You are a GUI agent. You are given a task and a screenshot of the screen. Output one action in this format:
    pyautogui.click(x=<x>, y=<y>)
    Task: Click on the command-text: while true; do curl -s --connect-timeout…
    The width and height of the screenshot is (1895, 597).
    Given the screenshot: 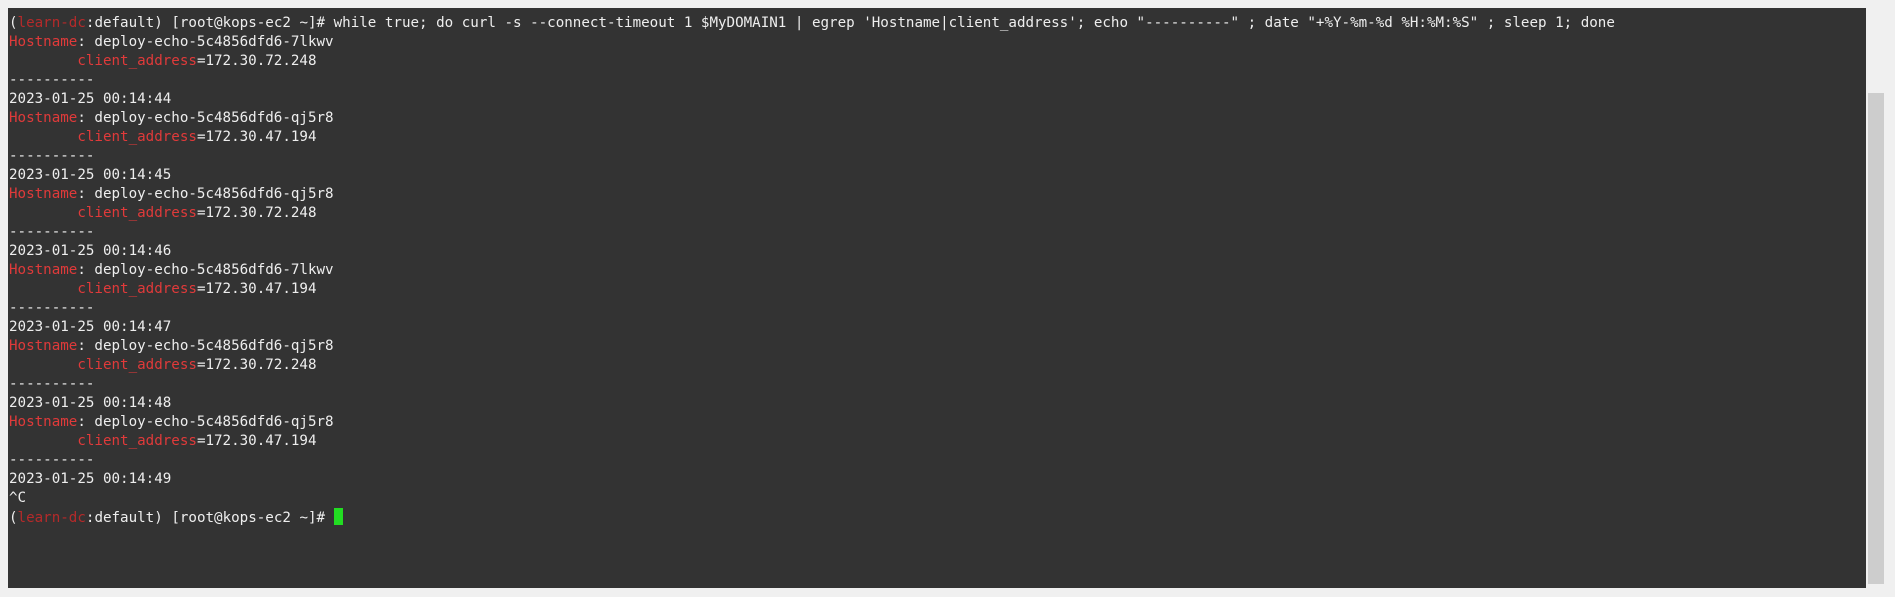 What is the action you would take?
    pyautogui.click(x=974, y=23)
    